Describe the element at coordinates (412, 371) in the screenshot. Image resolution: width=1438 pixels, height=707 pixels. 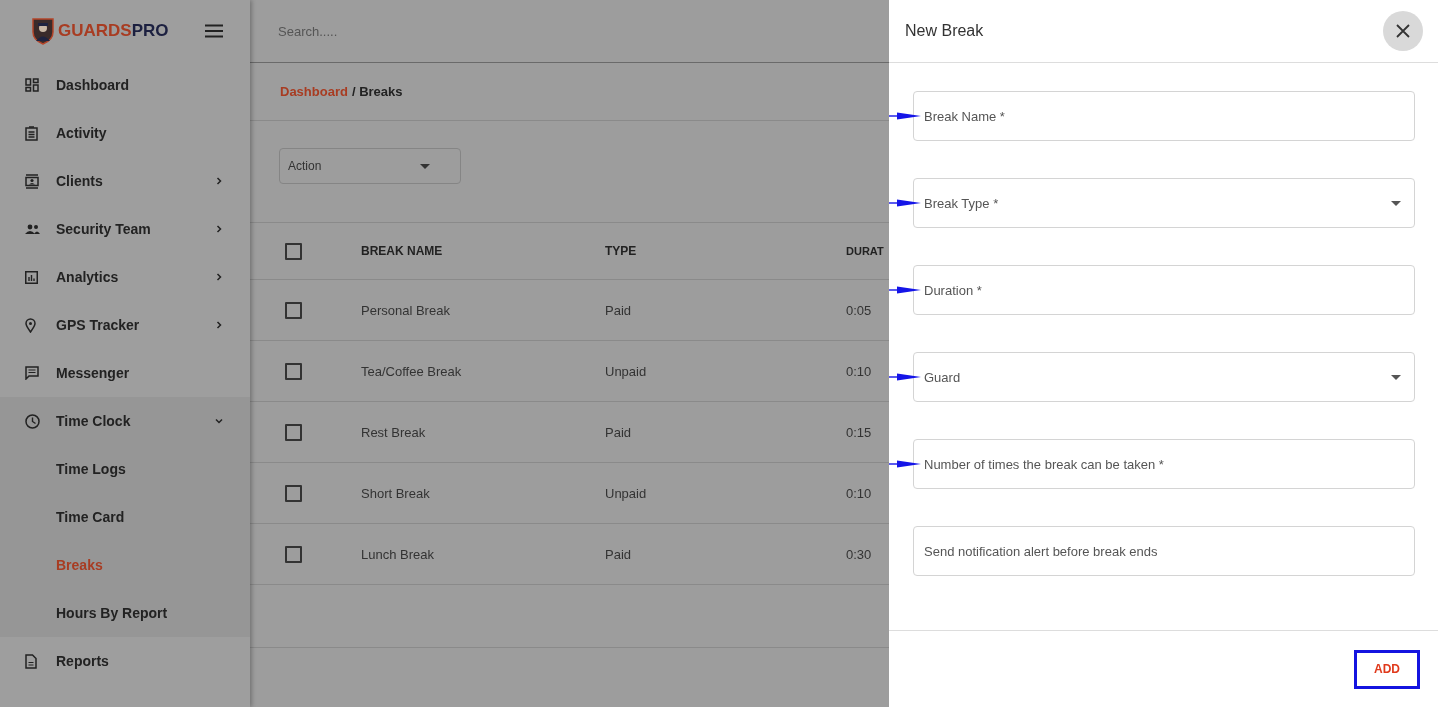
I see `table-cell-text: Tea/Coffee Break` at that location.